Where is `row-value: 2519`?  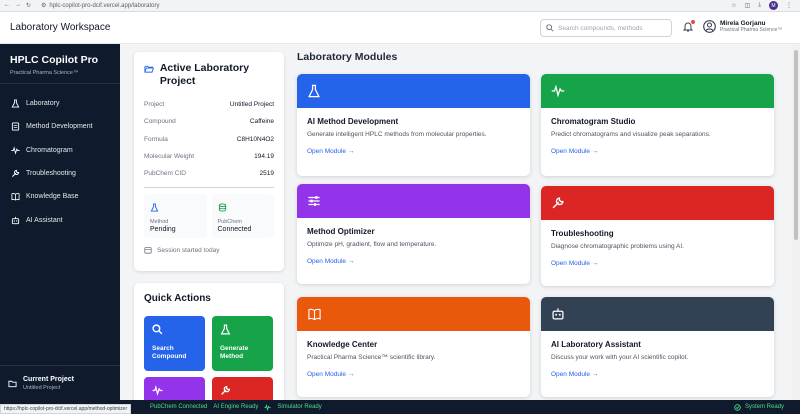 row-value: 2519 is located at coordinates (266, 174).